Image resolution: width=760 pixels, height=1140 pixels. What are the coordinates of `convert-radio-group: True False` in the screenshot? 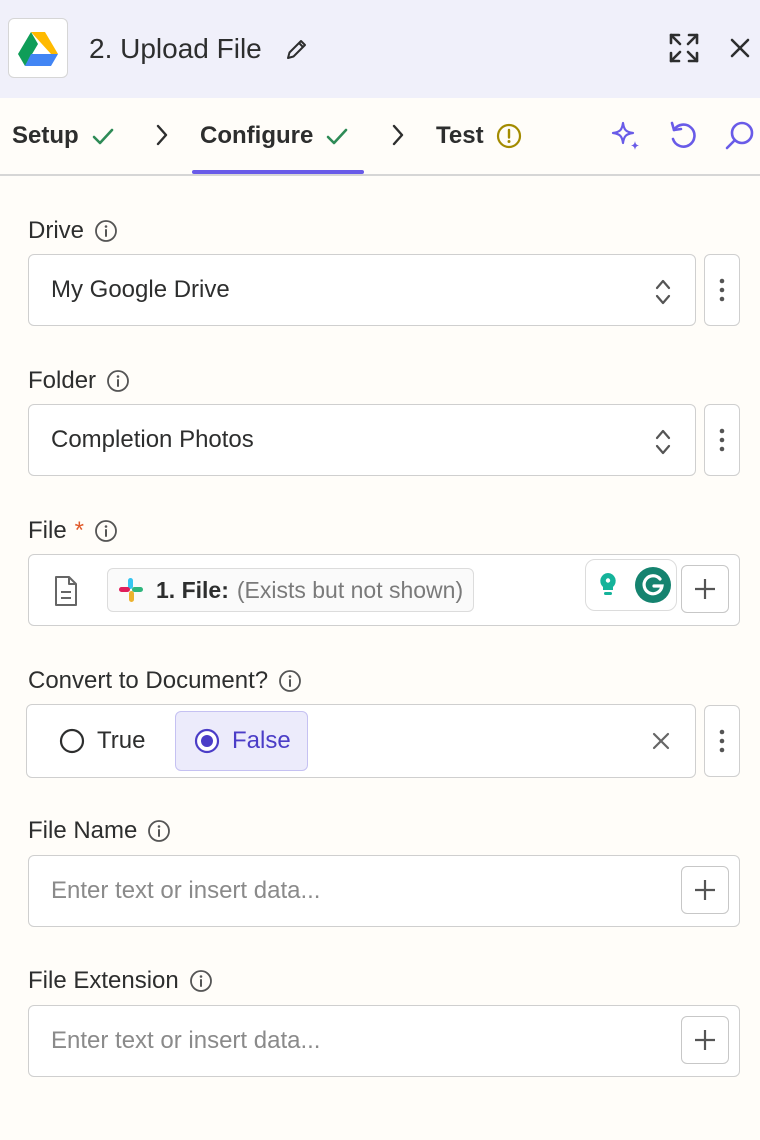 It's located at (361, 741).